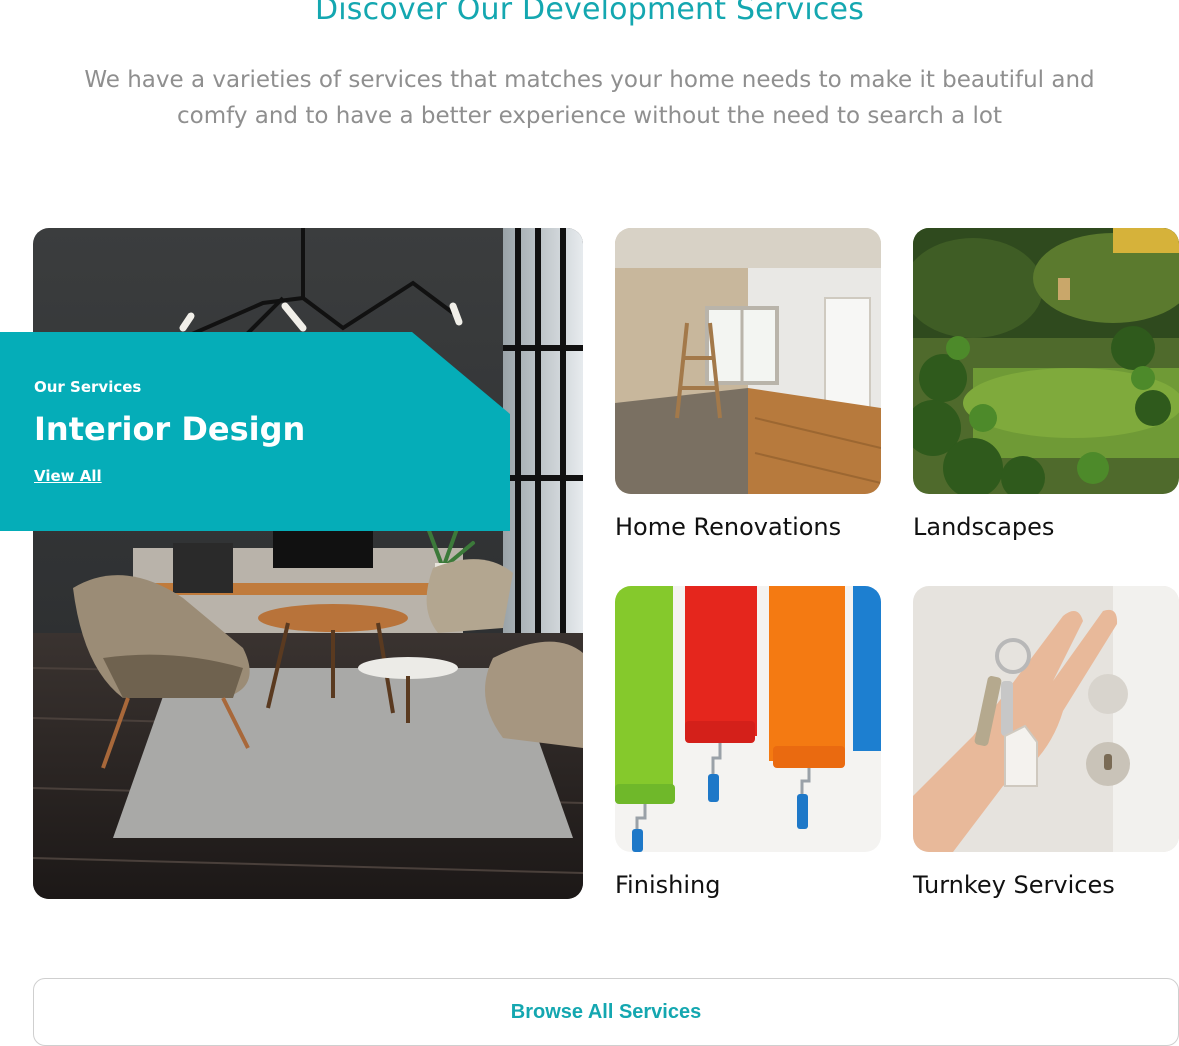 This screenshot has width=1179, height=1046. What do you see at coordinates (748, 361) in the screenshot?
I see `renovation-room-image` at bounding box center [748, 361].